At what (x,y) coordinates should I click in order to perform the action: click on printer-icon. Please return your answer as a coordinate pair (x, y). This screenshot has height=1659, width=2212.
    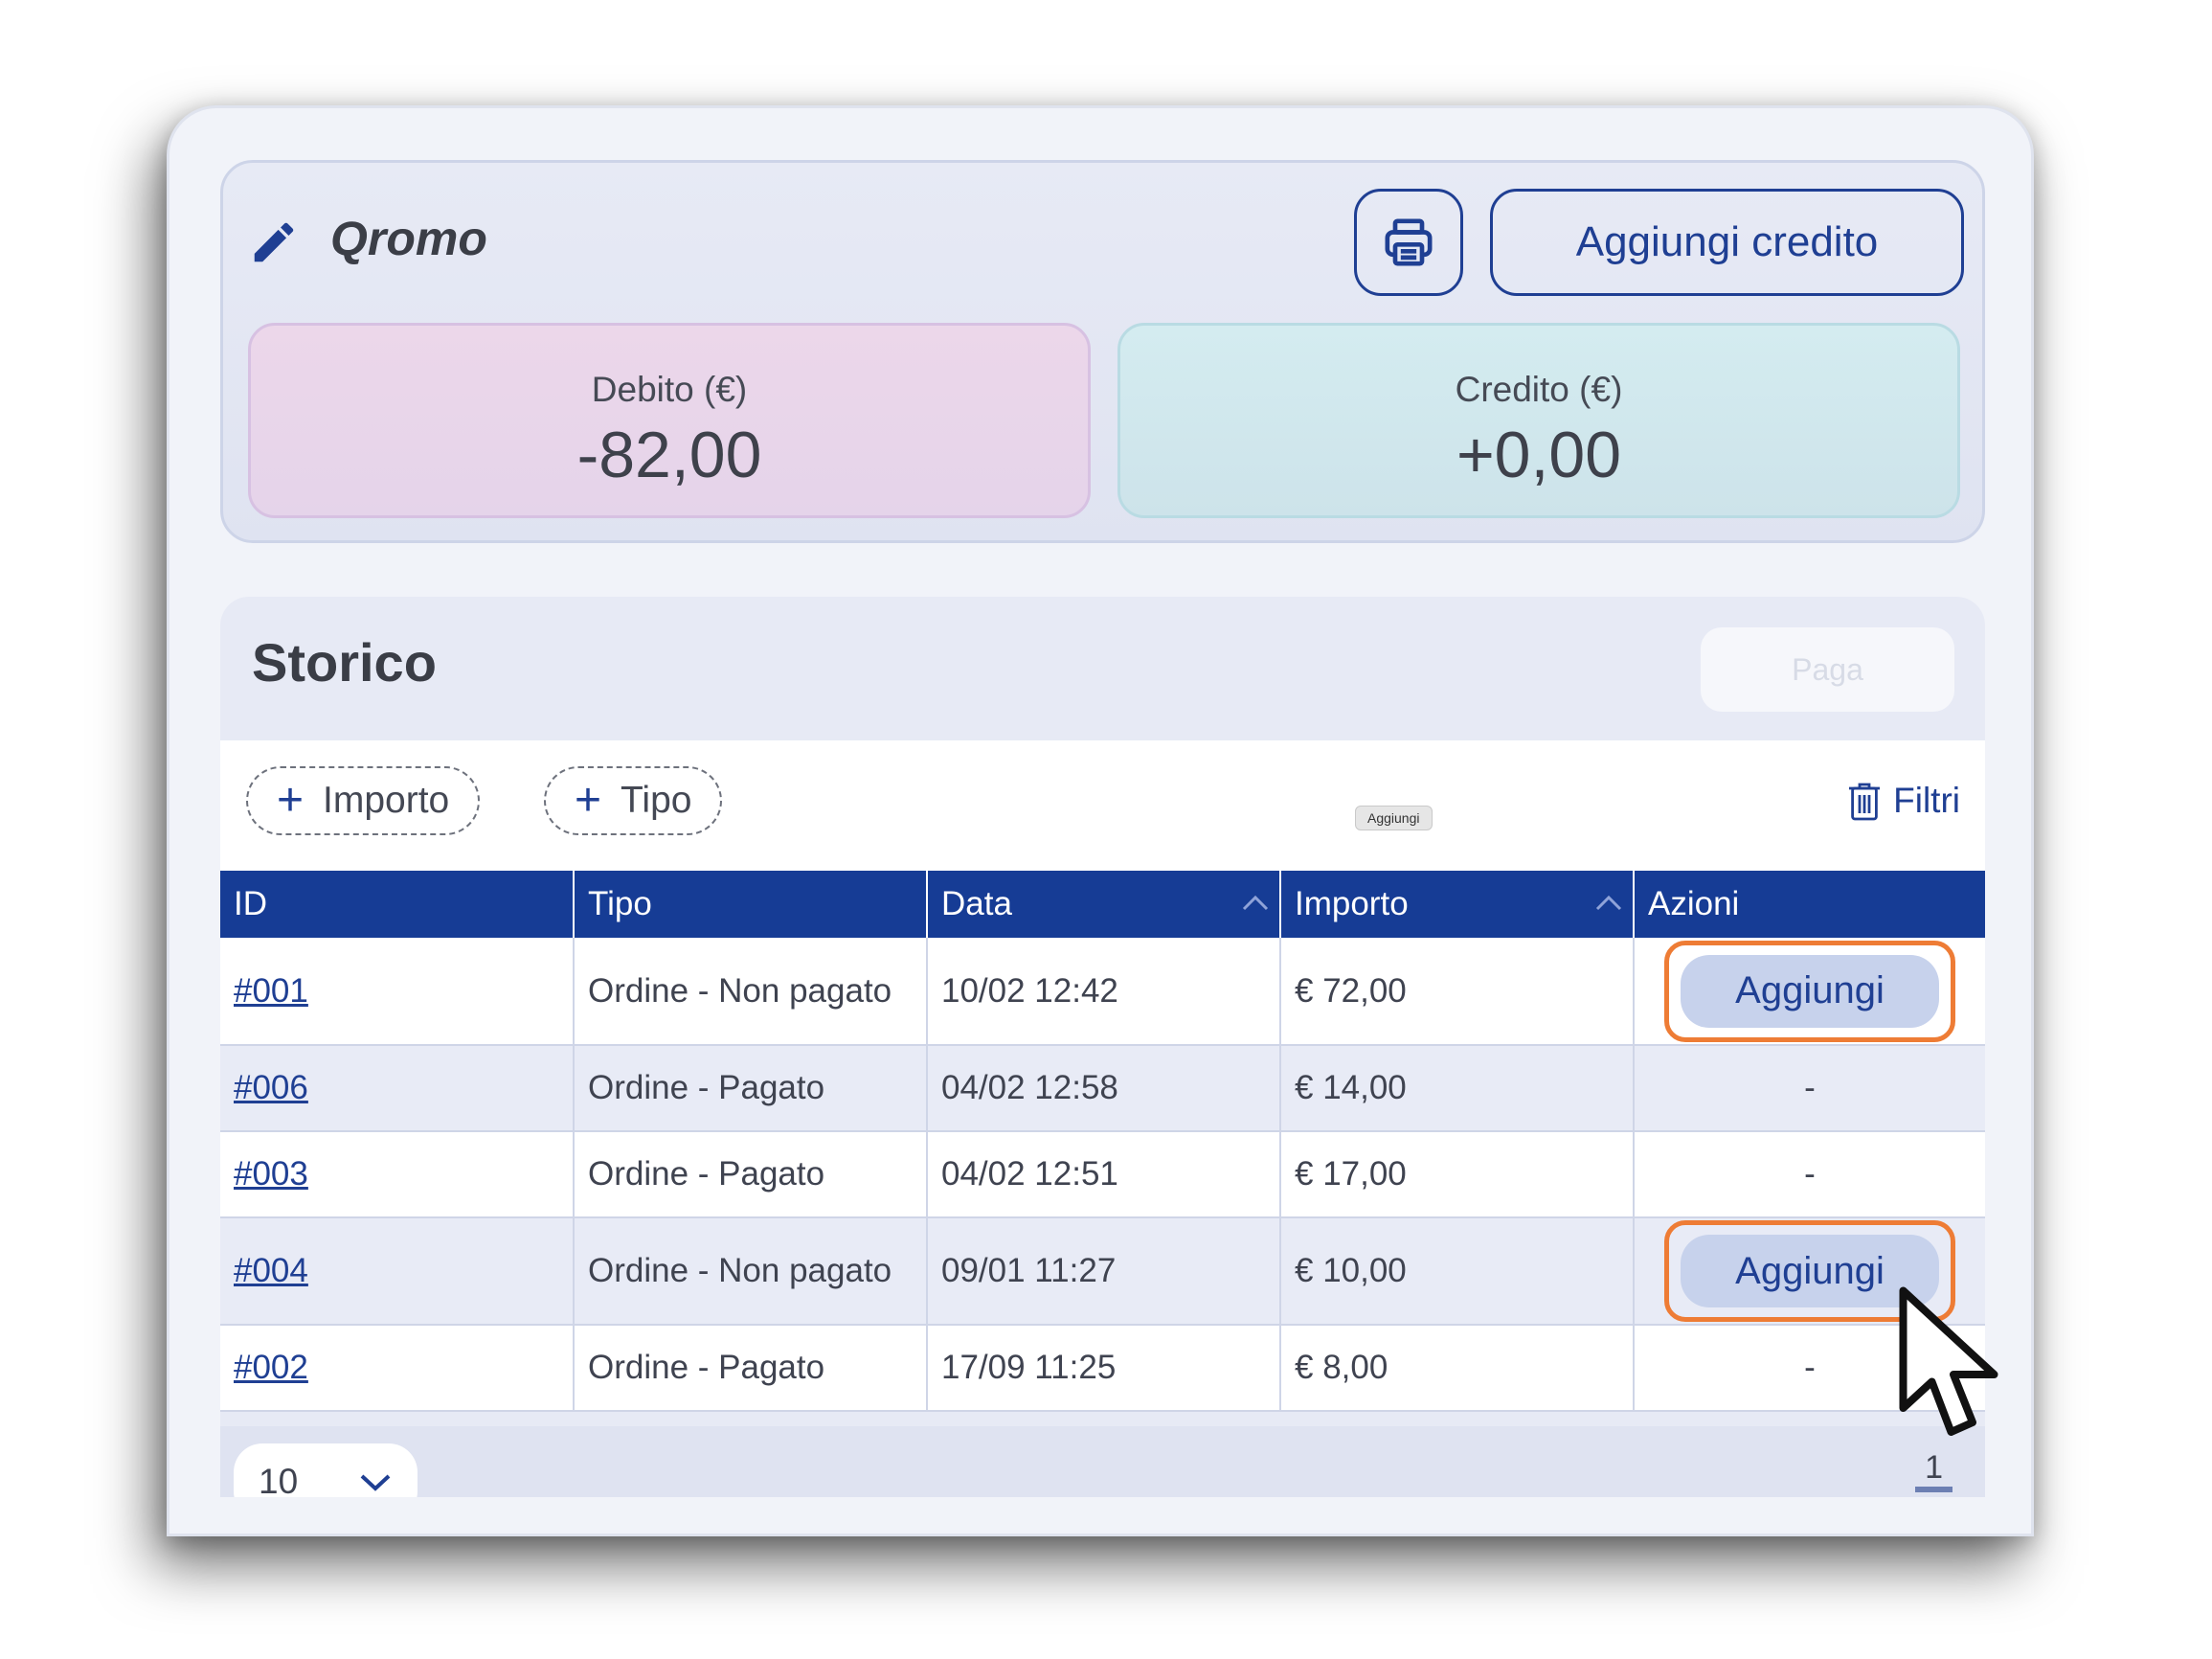
    Looking at the image, I should click on (1409, 242).